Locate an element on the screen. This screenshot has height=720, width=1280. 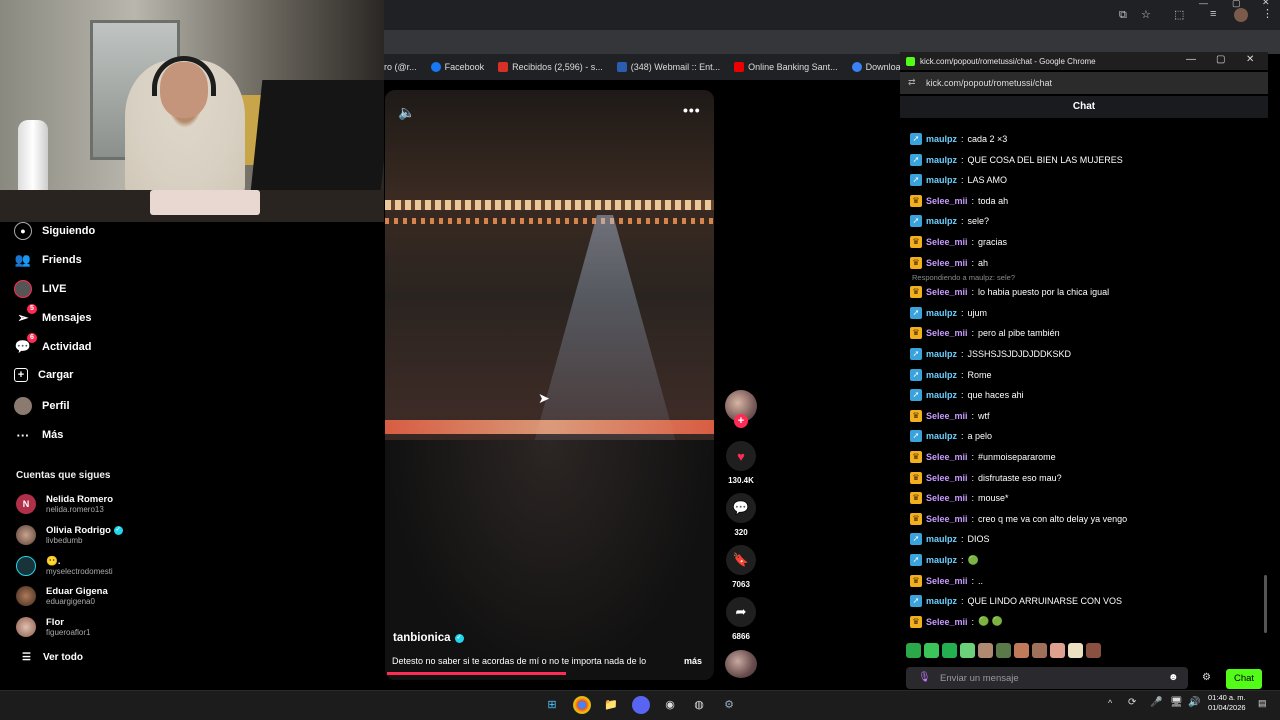
nav-live: LIVE is located at coordinates (40, 289).